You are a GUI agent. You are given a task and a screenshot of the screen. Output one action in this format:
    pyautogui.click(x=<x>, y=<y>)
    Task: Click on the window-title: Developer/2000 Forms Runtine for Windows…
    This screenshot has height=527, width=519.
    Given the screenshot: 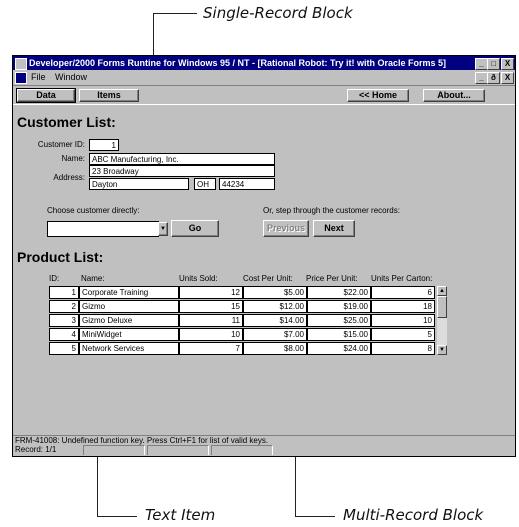 What is the action you would take?
    pyautogui.click(x=237, y=63)
    